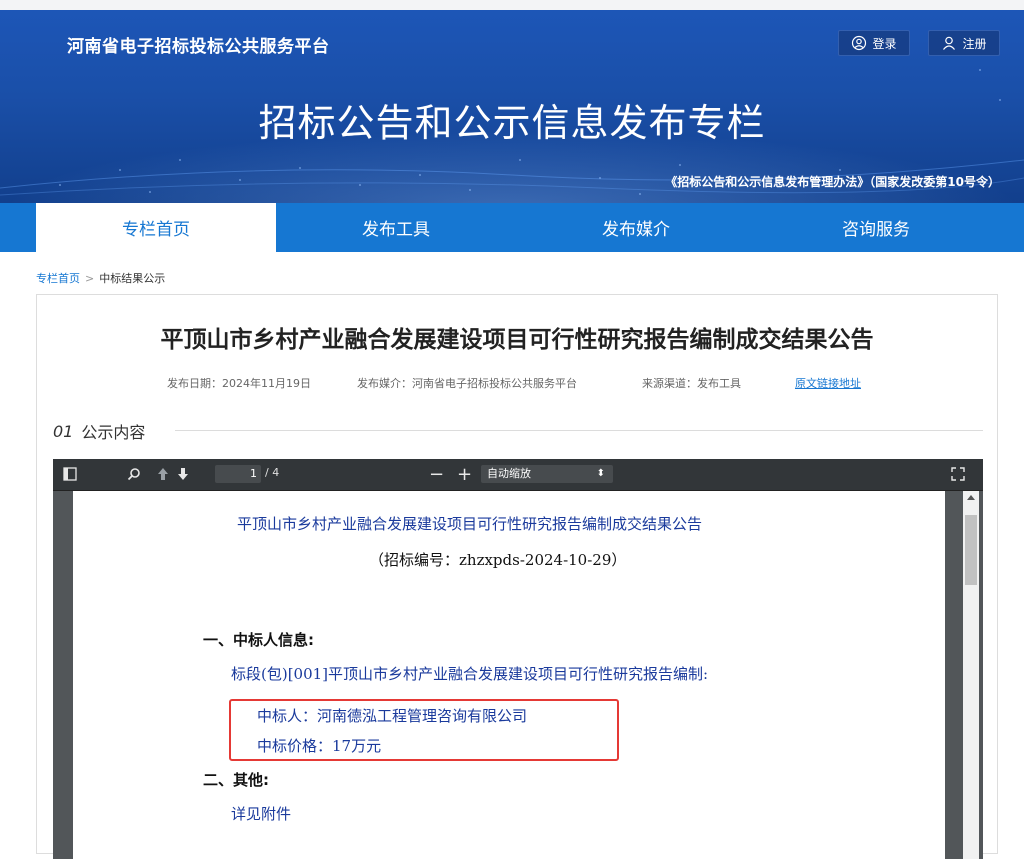 The width and height of the screenshot is (1024, 859). I want to click on highlight-box, so click(424, 730).